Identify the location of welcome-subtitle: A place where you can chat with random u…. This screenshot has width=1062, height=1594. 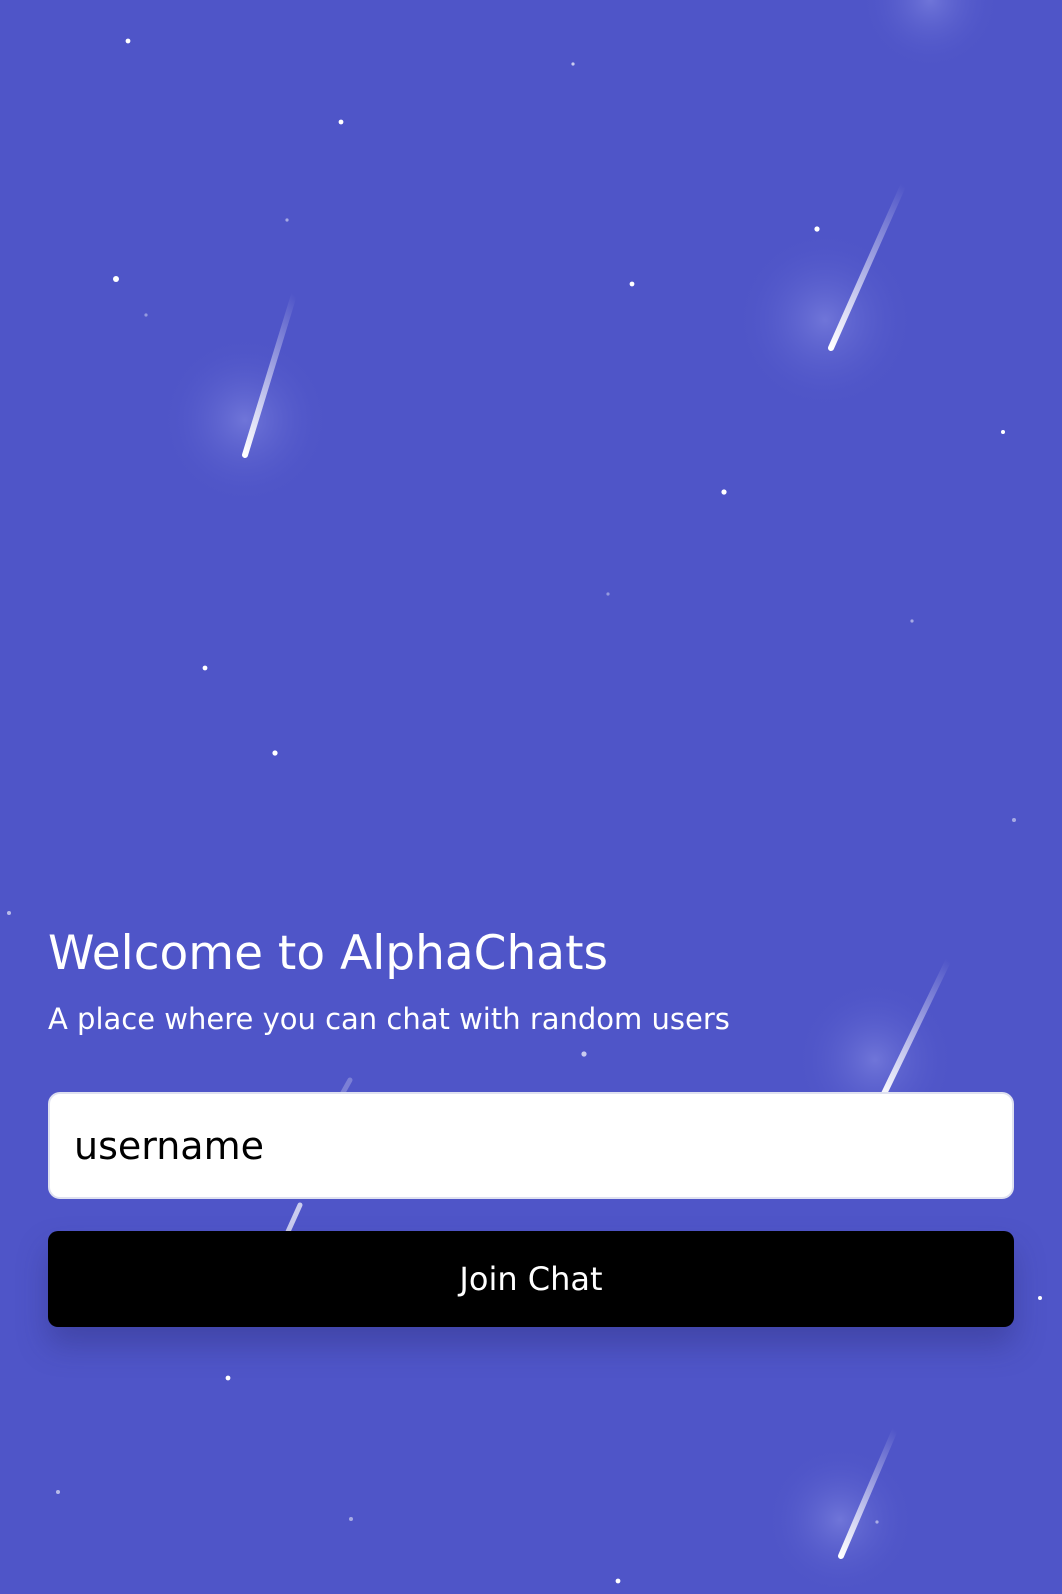
(389, 1019).